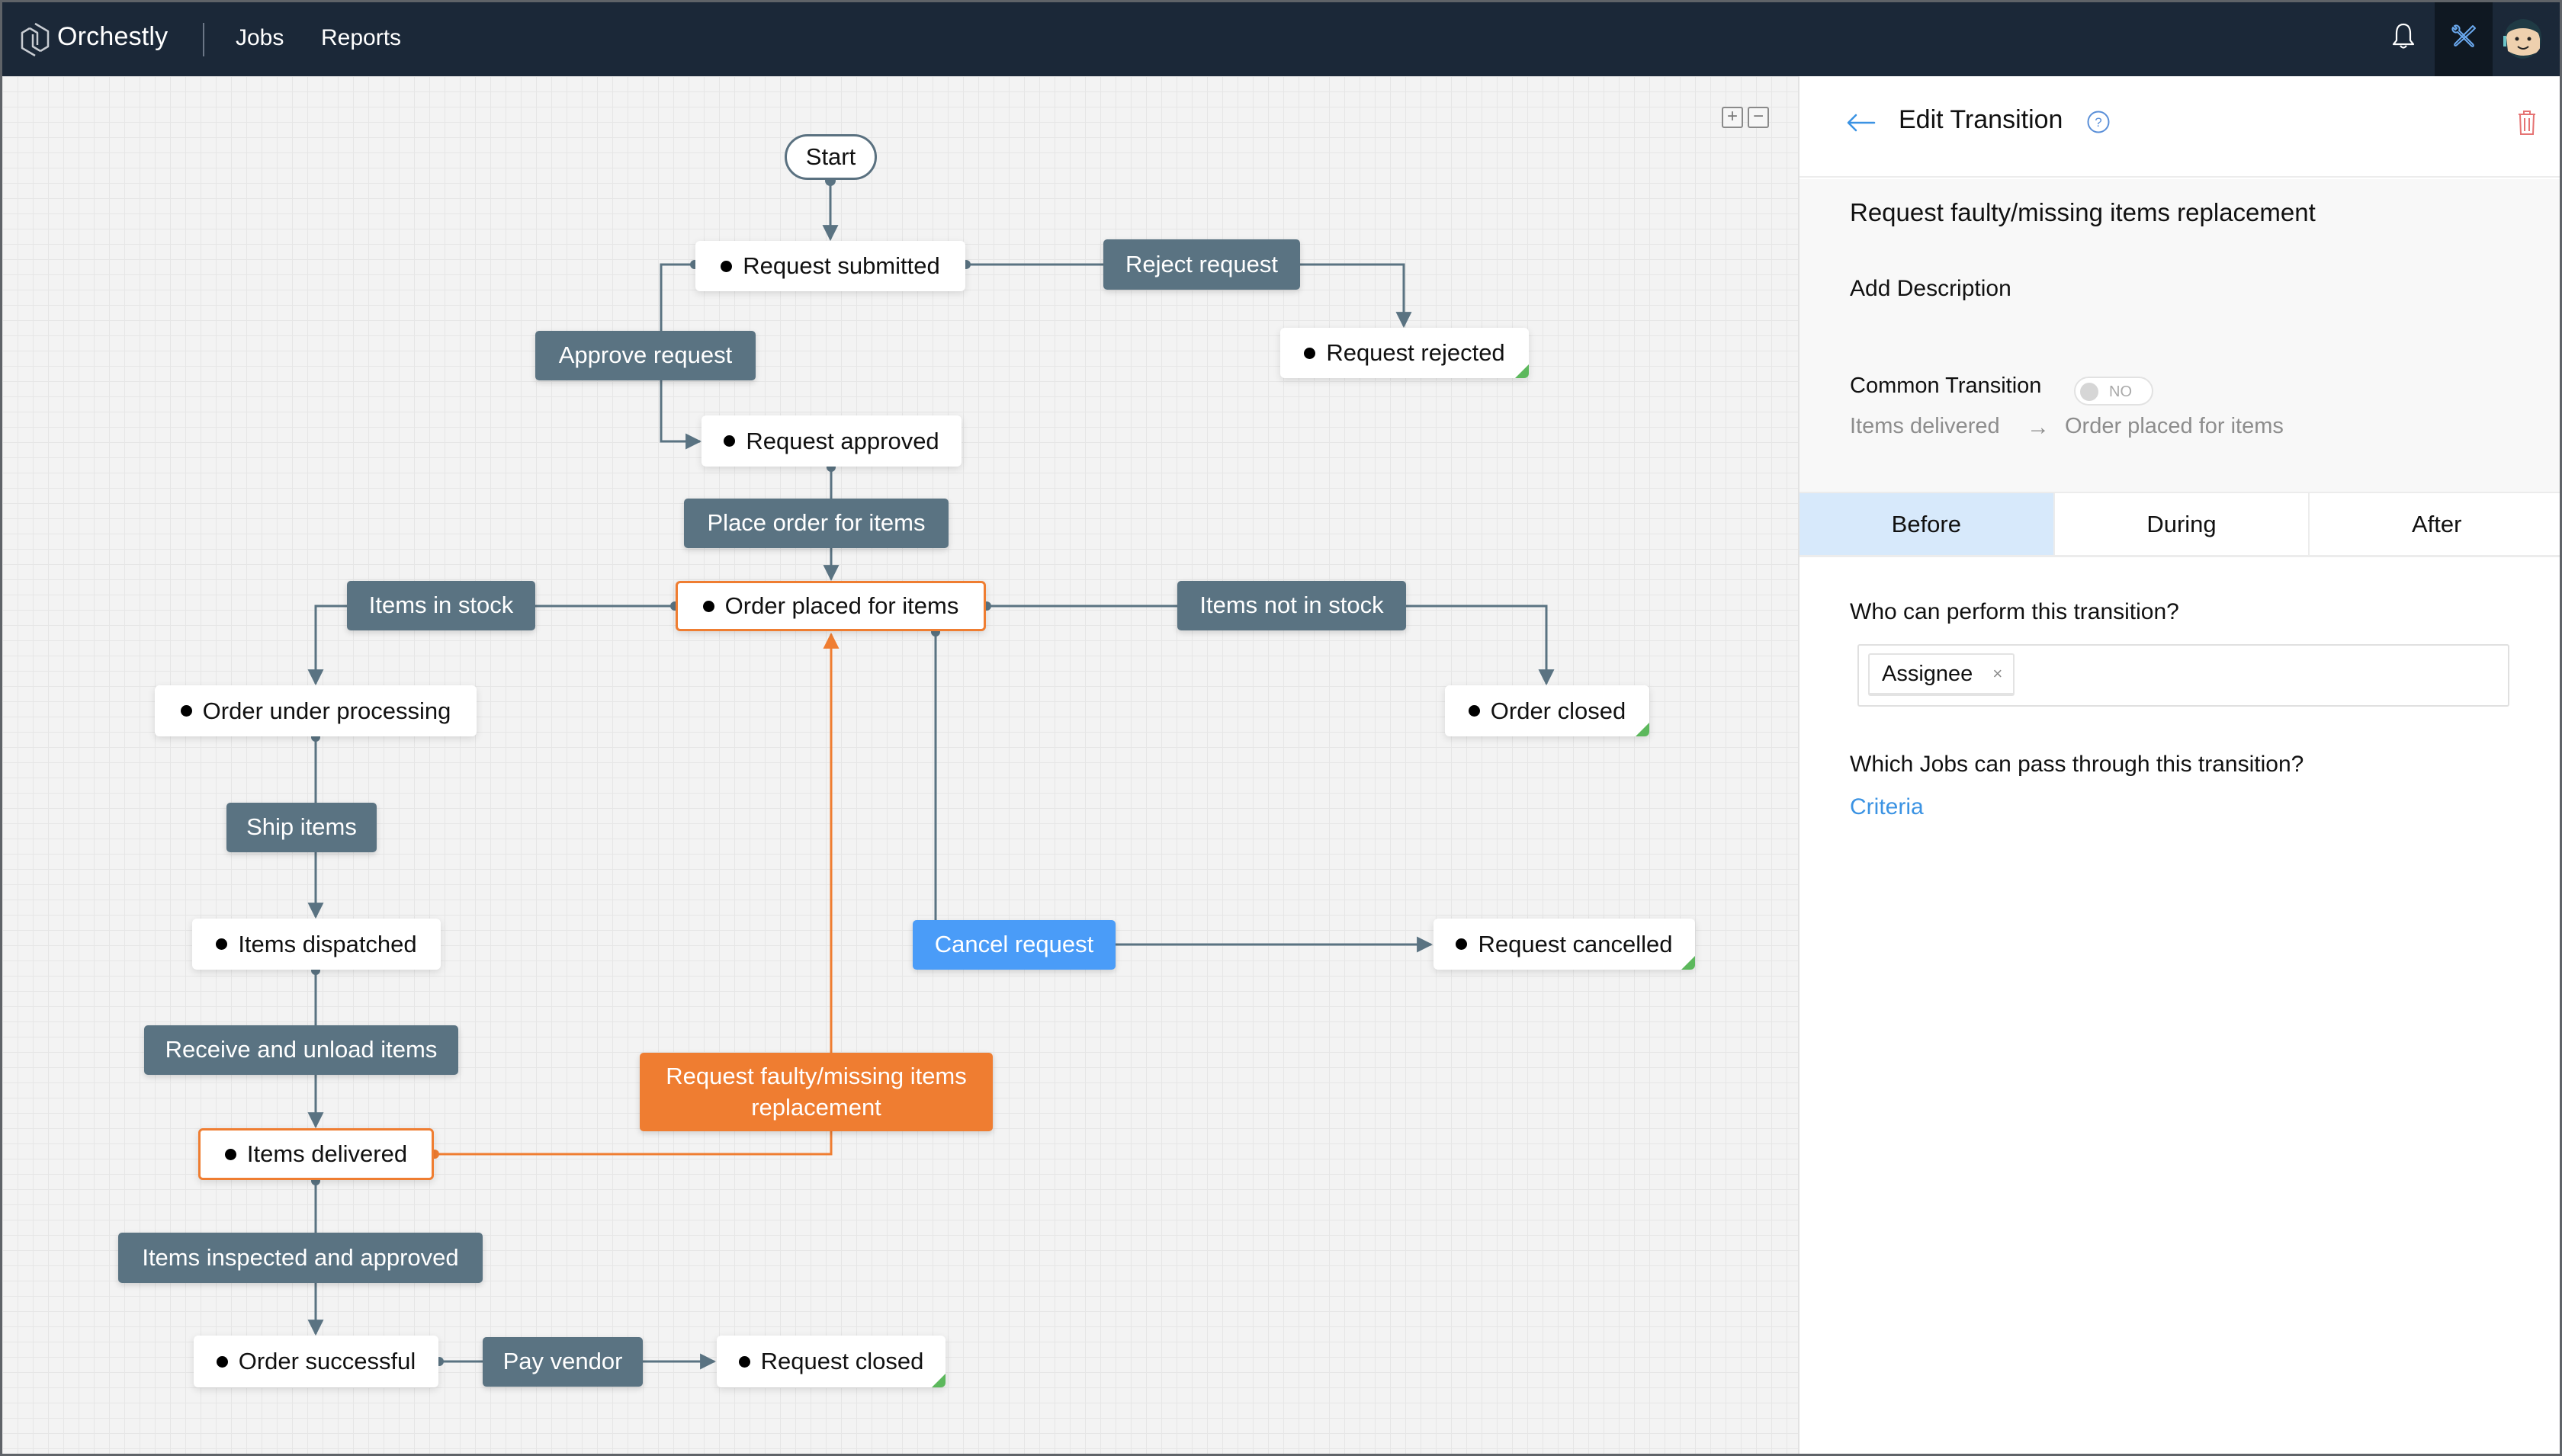 The image size is (2562, 1456). I want to click on from-state: Items delivered, so click(1925, 426).